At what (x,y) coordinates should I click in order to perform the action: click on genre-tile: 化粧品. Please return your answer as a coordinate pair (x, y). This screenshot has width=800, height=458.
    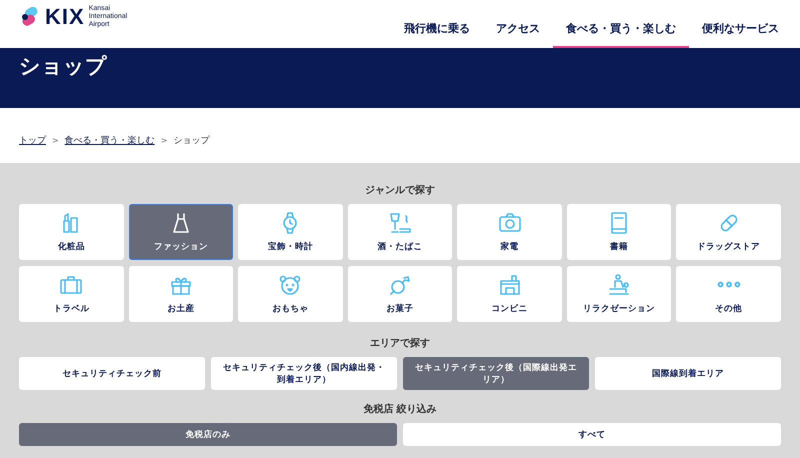
    Looking at the image, I should click on (71, 232).